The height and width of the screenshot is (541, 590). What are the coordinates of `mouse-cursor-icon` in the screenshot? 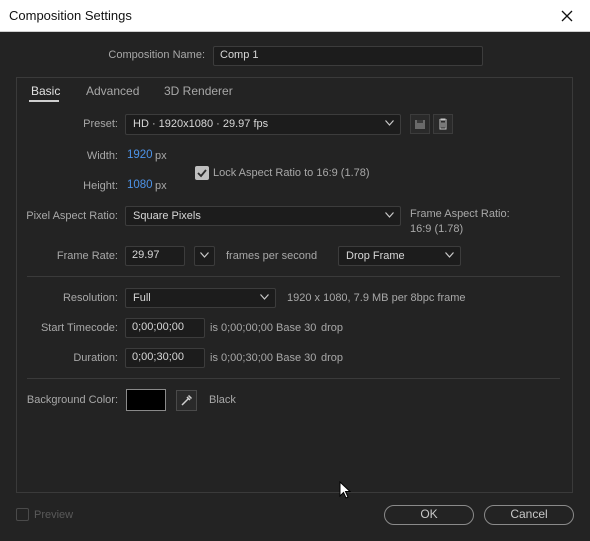 It's located at (345, 490).